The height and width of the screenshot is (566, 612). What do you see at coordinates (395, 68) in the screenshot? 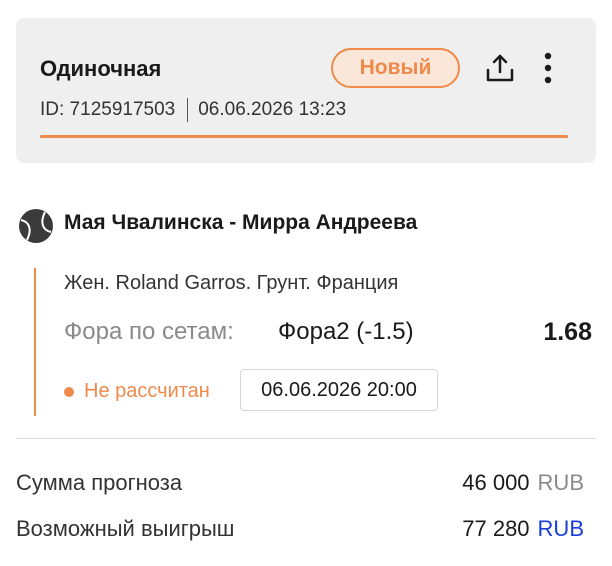
I see `status-badge-new: Новый` at bounding box center [395, 68].